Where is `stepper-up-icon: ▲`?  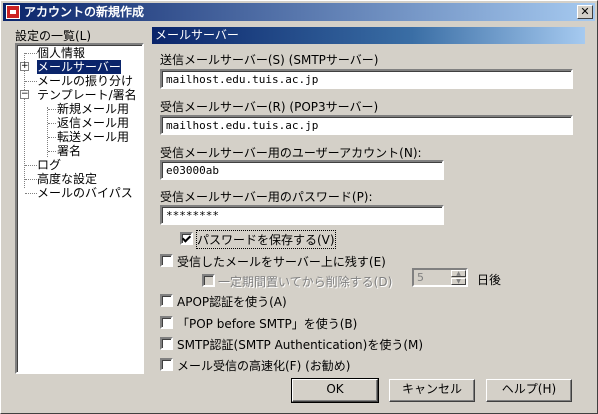
stepper-up-icon: ▲ is located at coordinates (458, 273).